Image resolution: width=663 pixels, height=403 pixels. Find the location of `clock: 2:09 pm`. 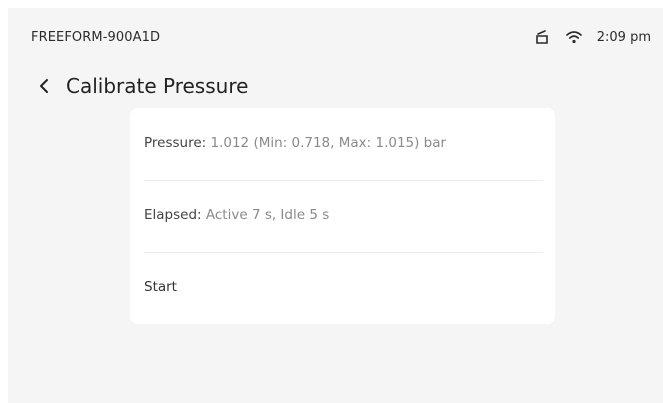

clock: 2:09 pm is located at coordinates (623, 37).